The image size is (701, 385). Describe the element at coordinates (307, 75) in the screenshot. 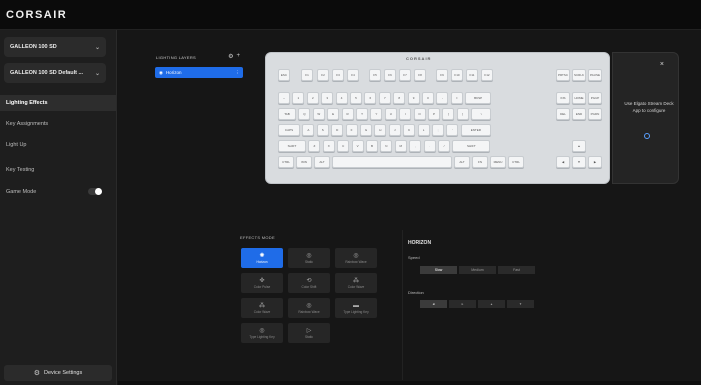

I see `key: F1` at that location.